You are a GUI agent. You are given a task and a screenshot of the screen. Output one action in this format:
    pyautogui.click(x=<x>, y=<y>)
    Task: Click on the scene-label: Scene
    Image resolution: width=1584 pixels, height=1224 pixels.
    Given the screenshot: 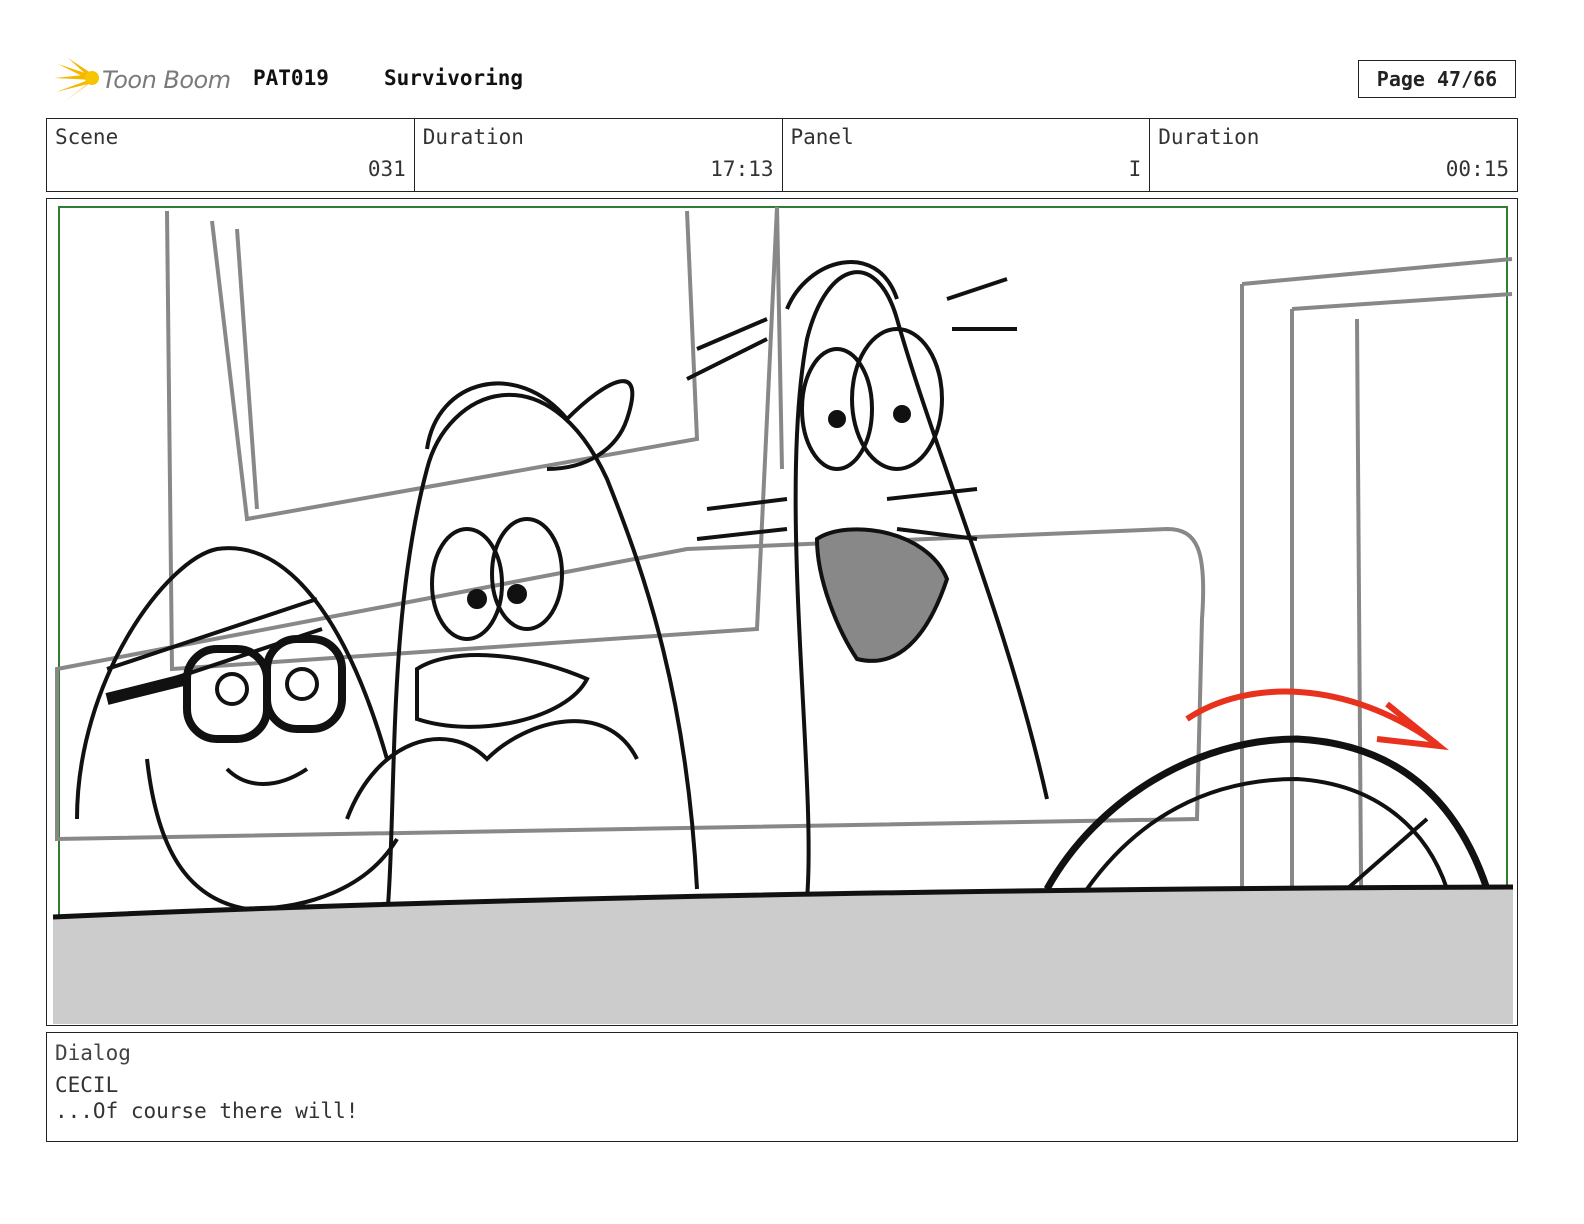 What is the action you would take?
    pyautogui.click(x=87, y=137)
    